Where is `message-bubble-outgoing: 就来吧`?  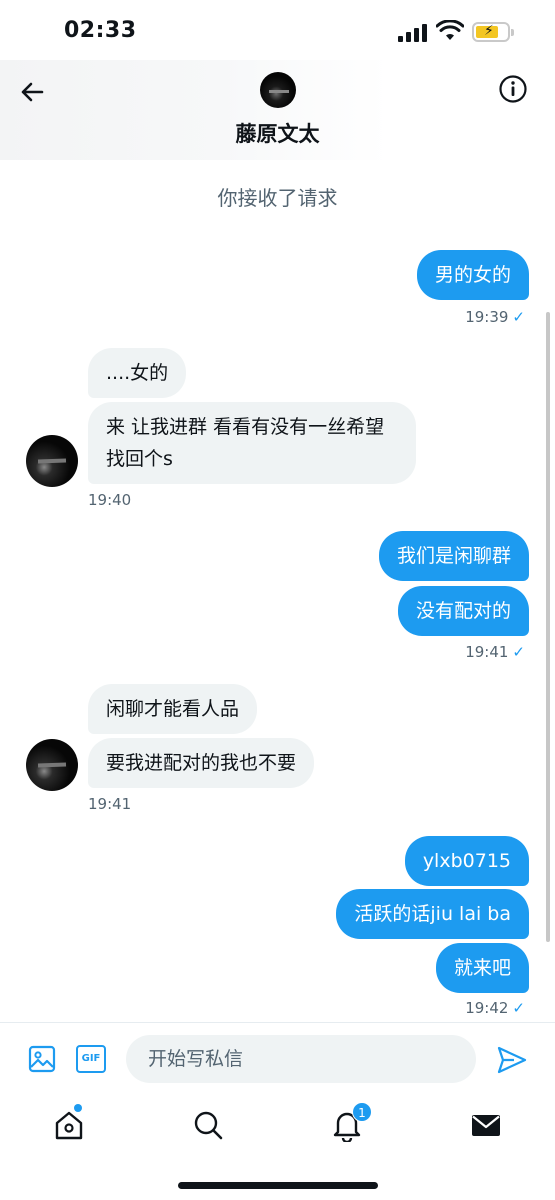
message-bubble-outgoing: 就来吧 is located at coordinates (482, 968).